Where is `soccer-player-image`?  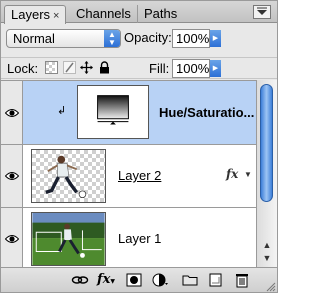 soccer-player-image is located at coordinates (66, 177).